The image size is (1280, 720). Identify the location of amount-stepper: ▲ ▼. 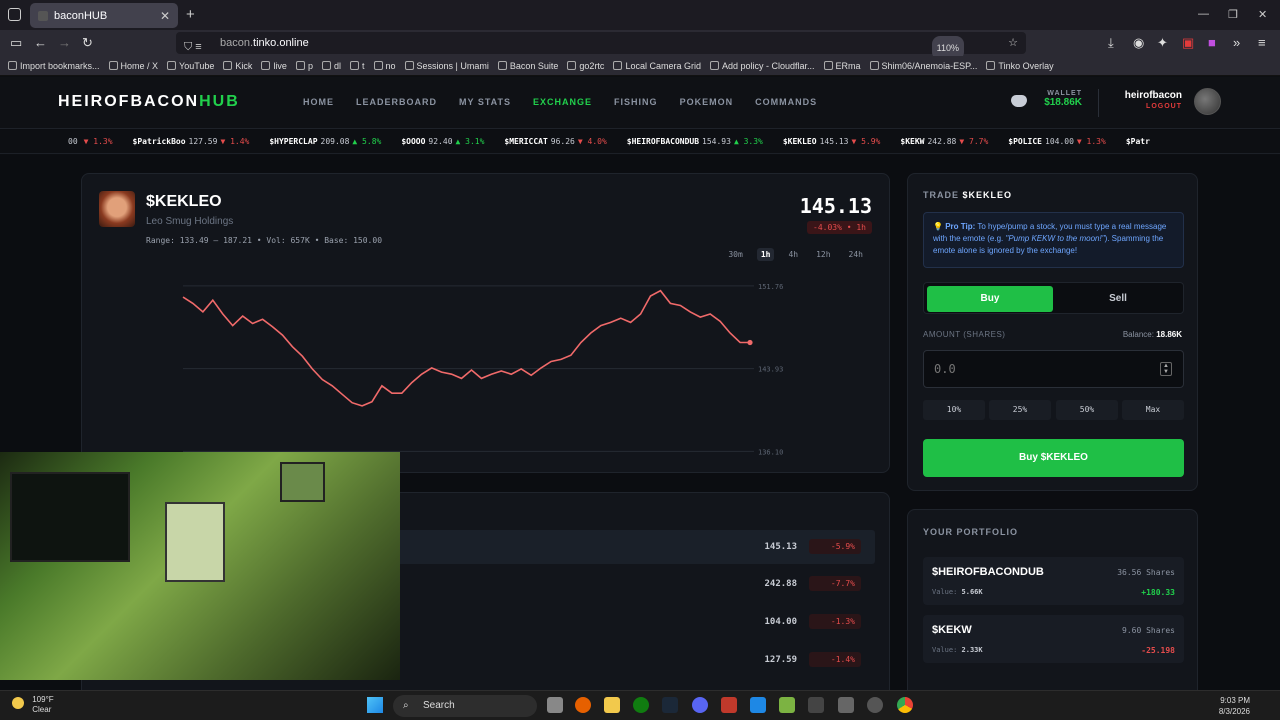
(1166, 369).